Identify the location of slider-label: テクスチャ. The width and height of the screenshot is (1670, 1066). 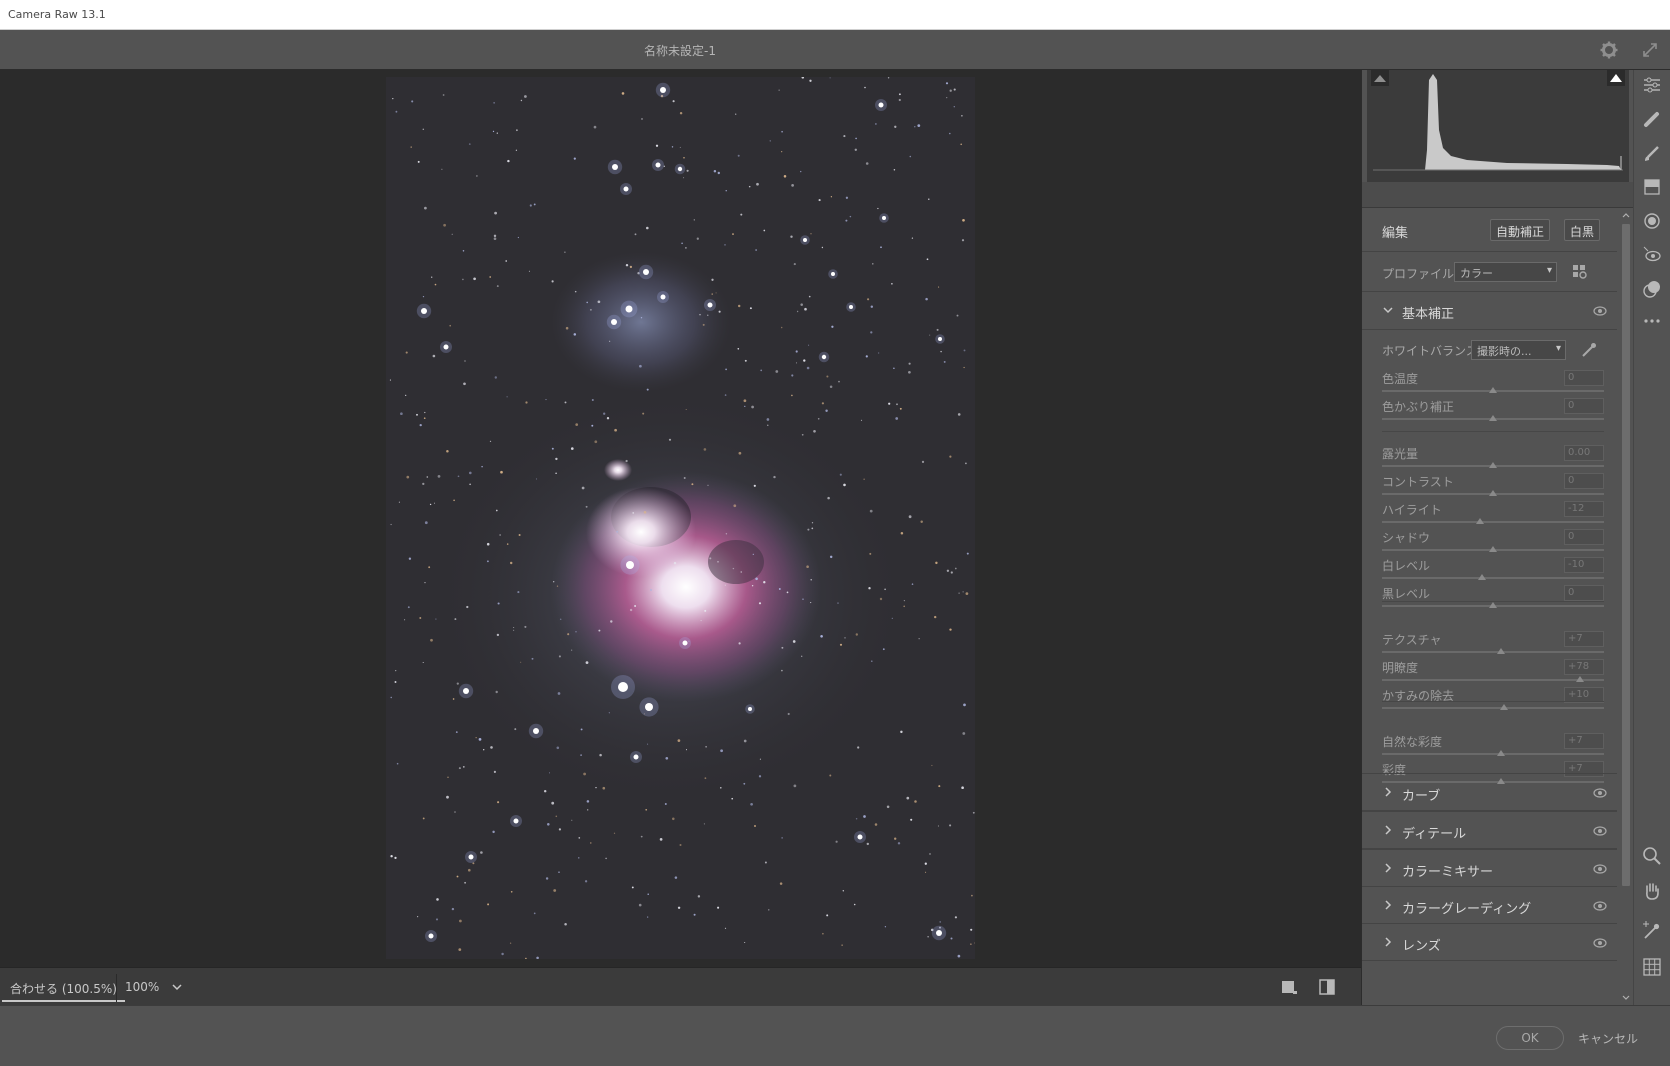
(1412, 640).